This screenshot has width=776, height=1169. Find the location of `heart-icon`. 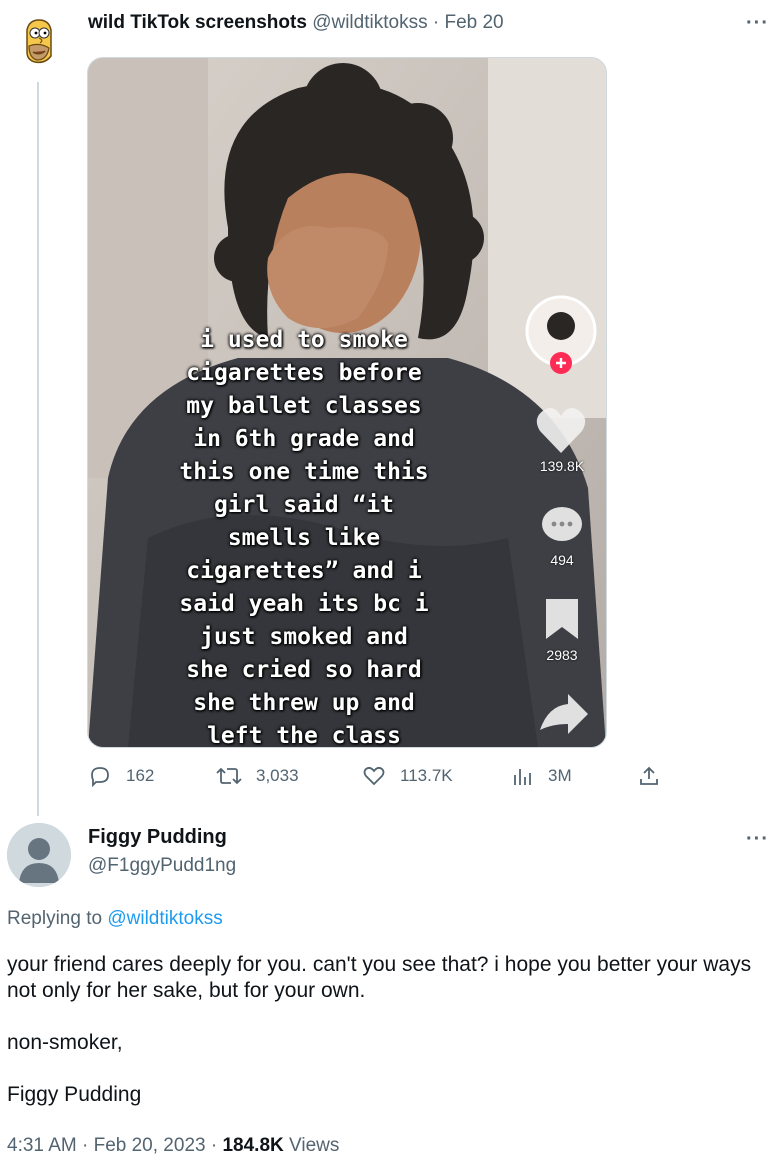

heart-icon is located at coordinates (374, 776).